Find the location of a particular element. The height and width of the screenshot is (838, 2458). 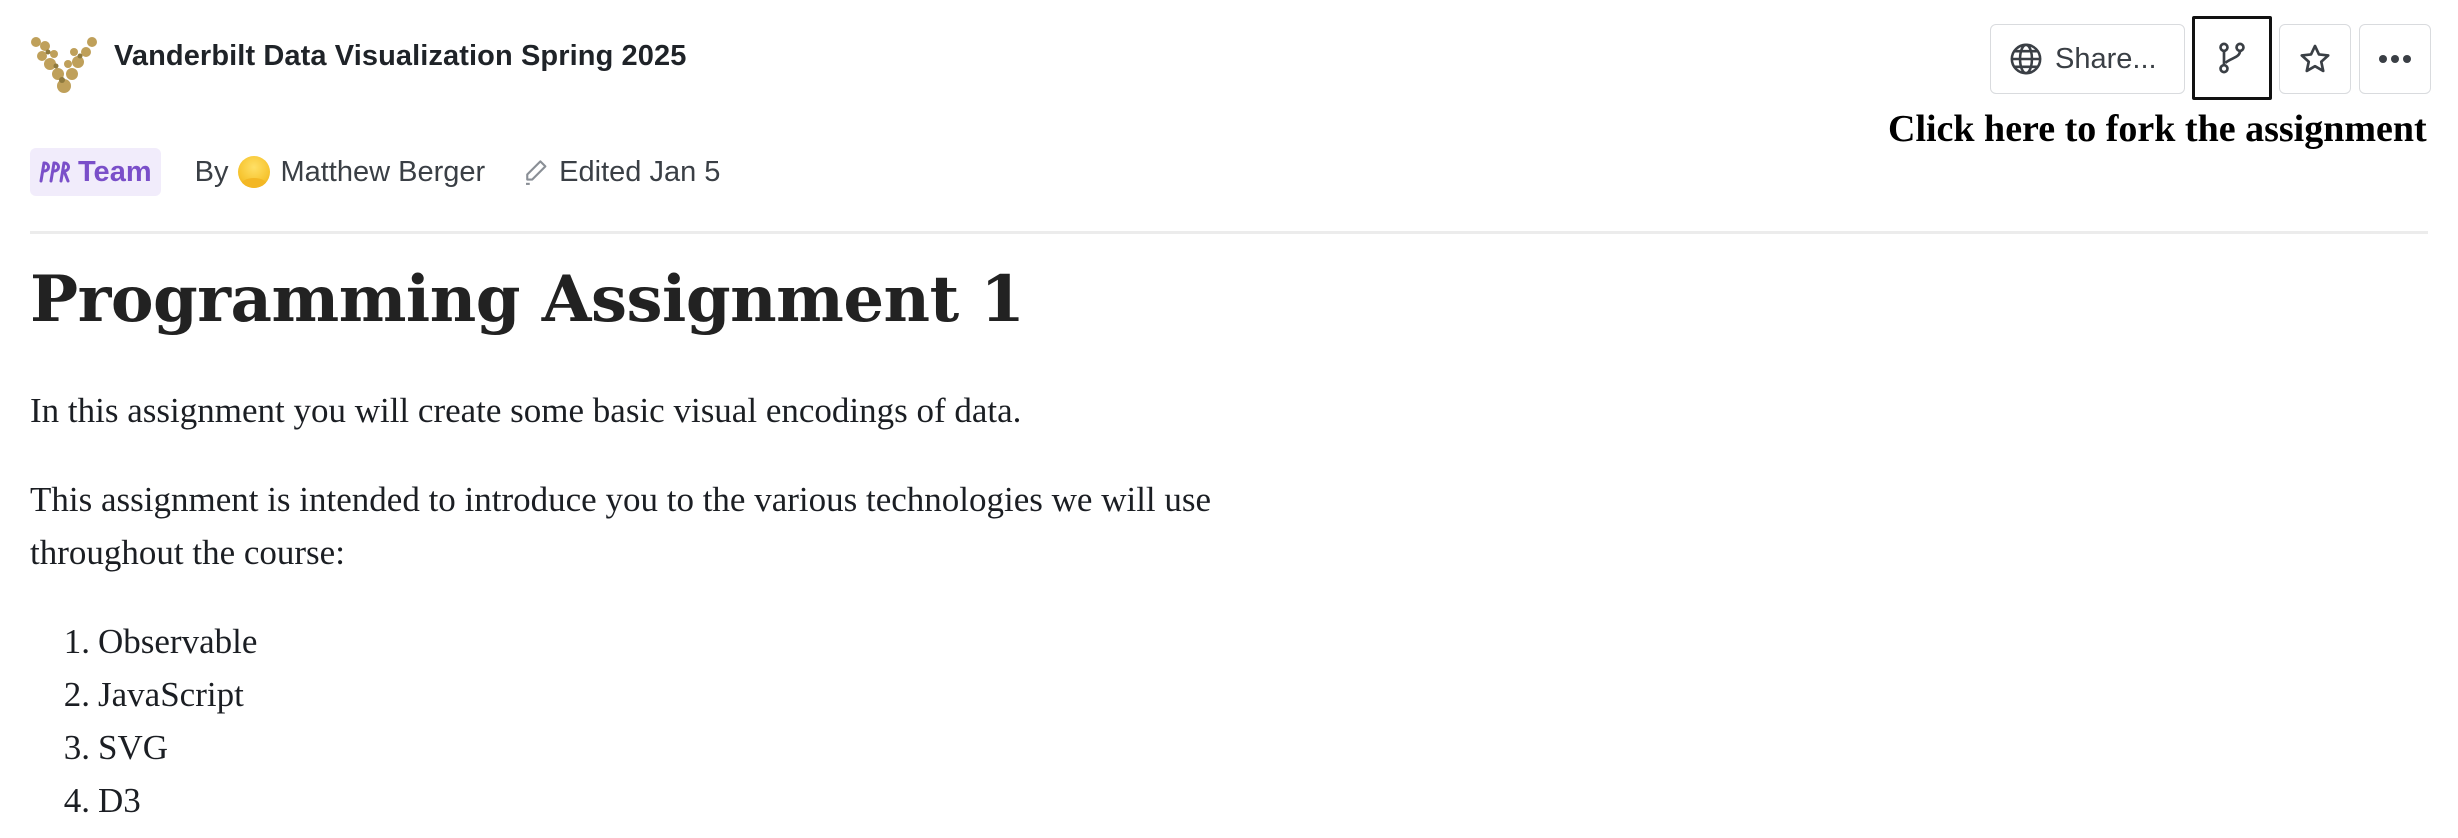

more-icon is located at coordinates (2395, 59).